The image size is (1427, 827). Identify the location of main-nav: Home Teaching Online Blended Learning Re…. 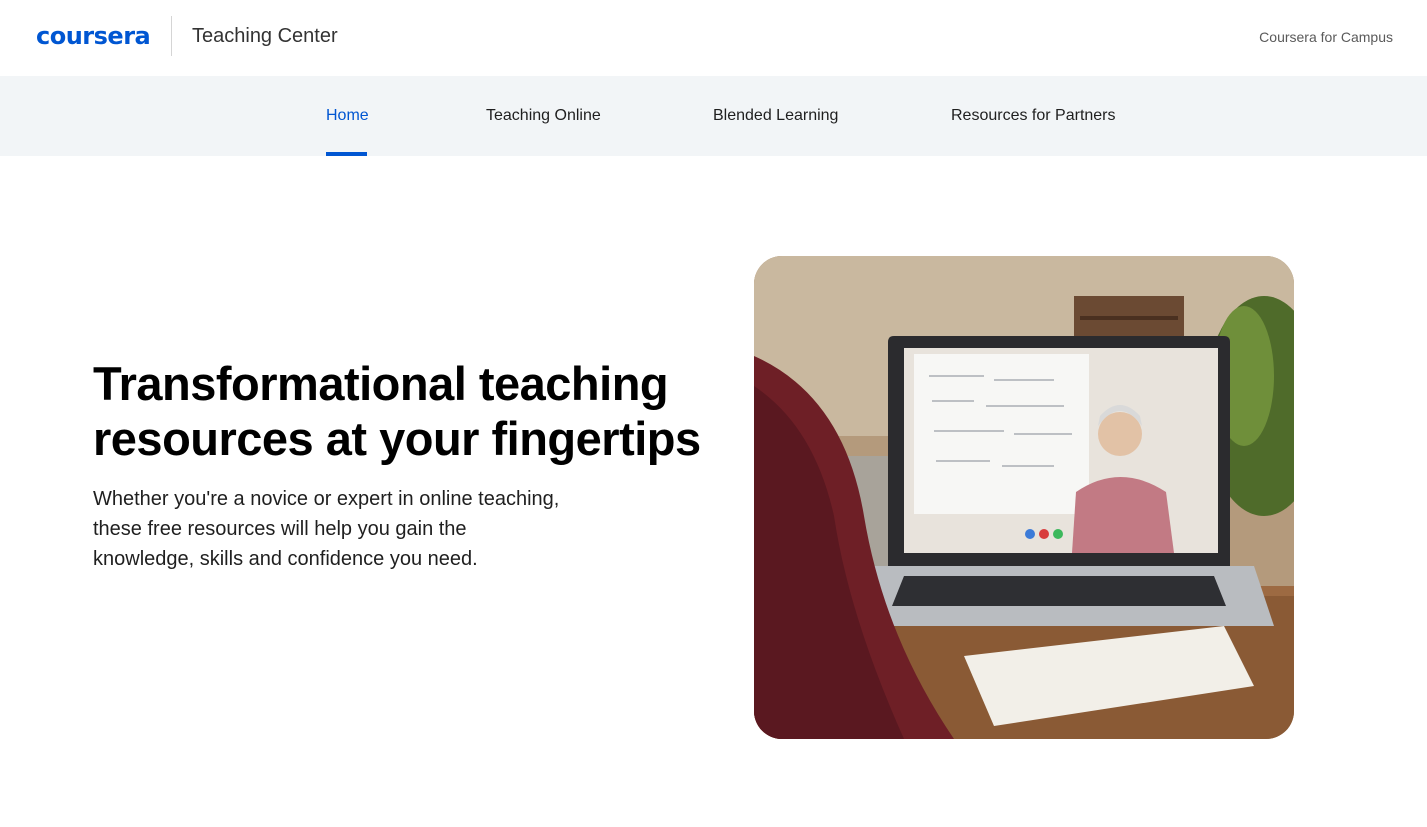
(713, 116).